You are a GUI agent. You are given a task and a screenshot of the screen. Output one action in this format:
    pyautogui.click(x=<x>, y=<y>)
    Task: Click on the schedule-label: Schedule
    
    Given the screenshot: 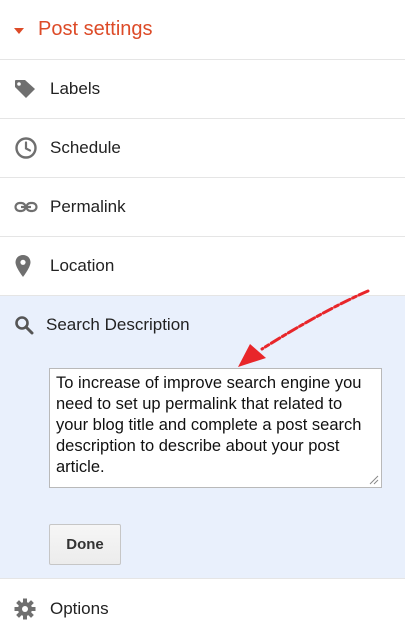 What is the action you would take?
    pyautogui.click(x=85, y=147)
    